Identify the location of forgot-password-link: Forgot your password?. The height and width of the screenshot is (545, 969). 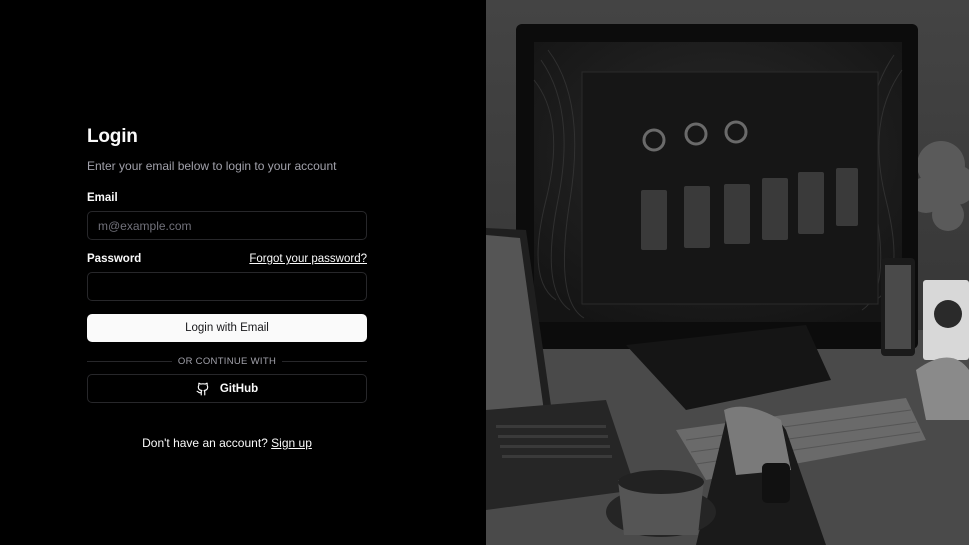
(308, 259).